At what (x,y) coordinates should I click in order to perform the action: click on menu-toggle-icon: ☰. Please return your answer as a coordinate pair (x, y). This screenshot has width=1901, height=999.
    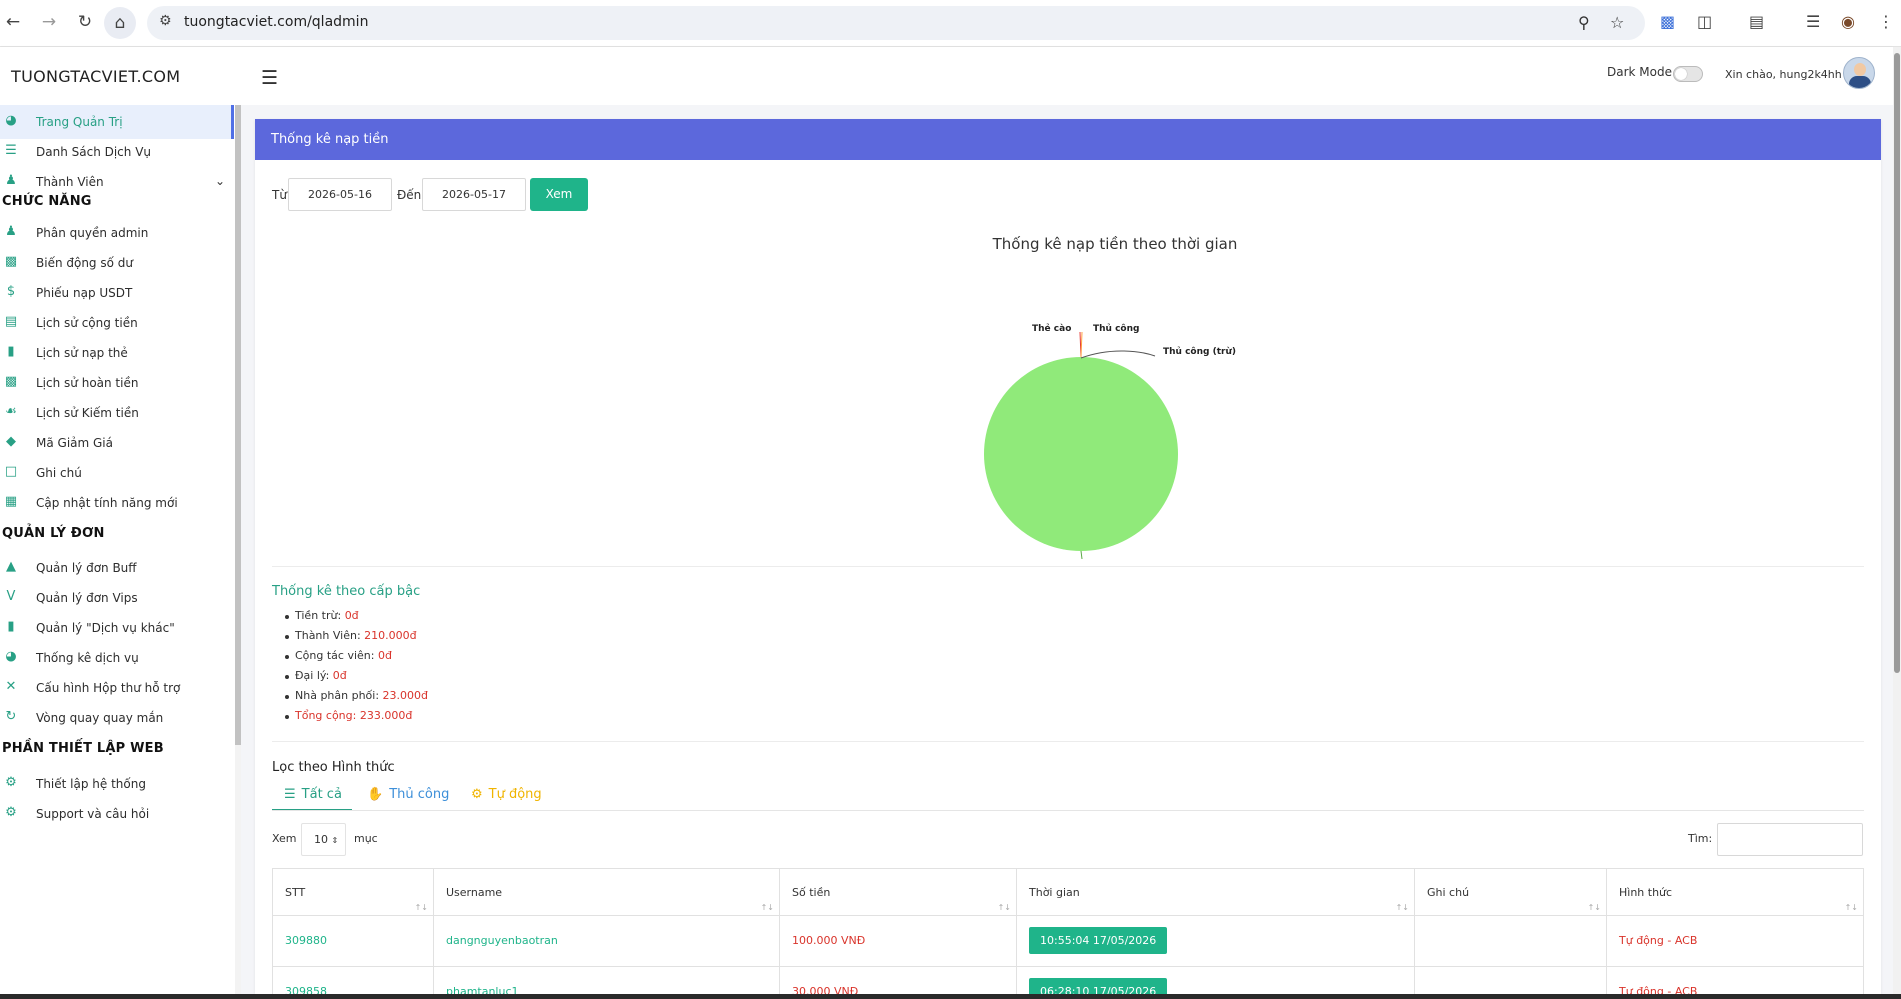
    Looking at the image, I should click on (269, 78).